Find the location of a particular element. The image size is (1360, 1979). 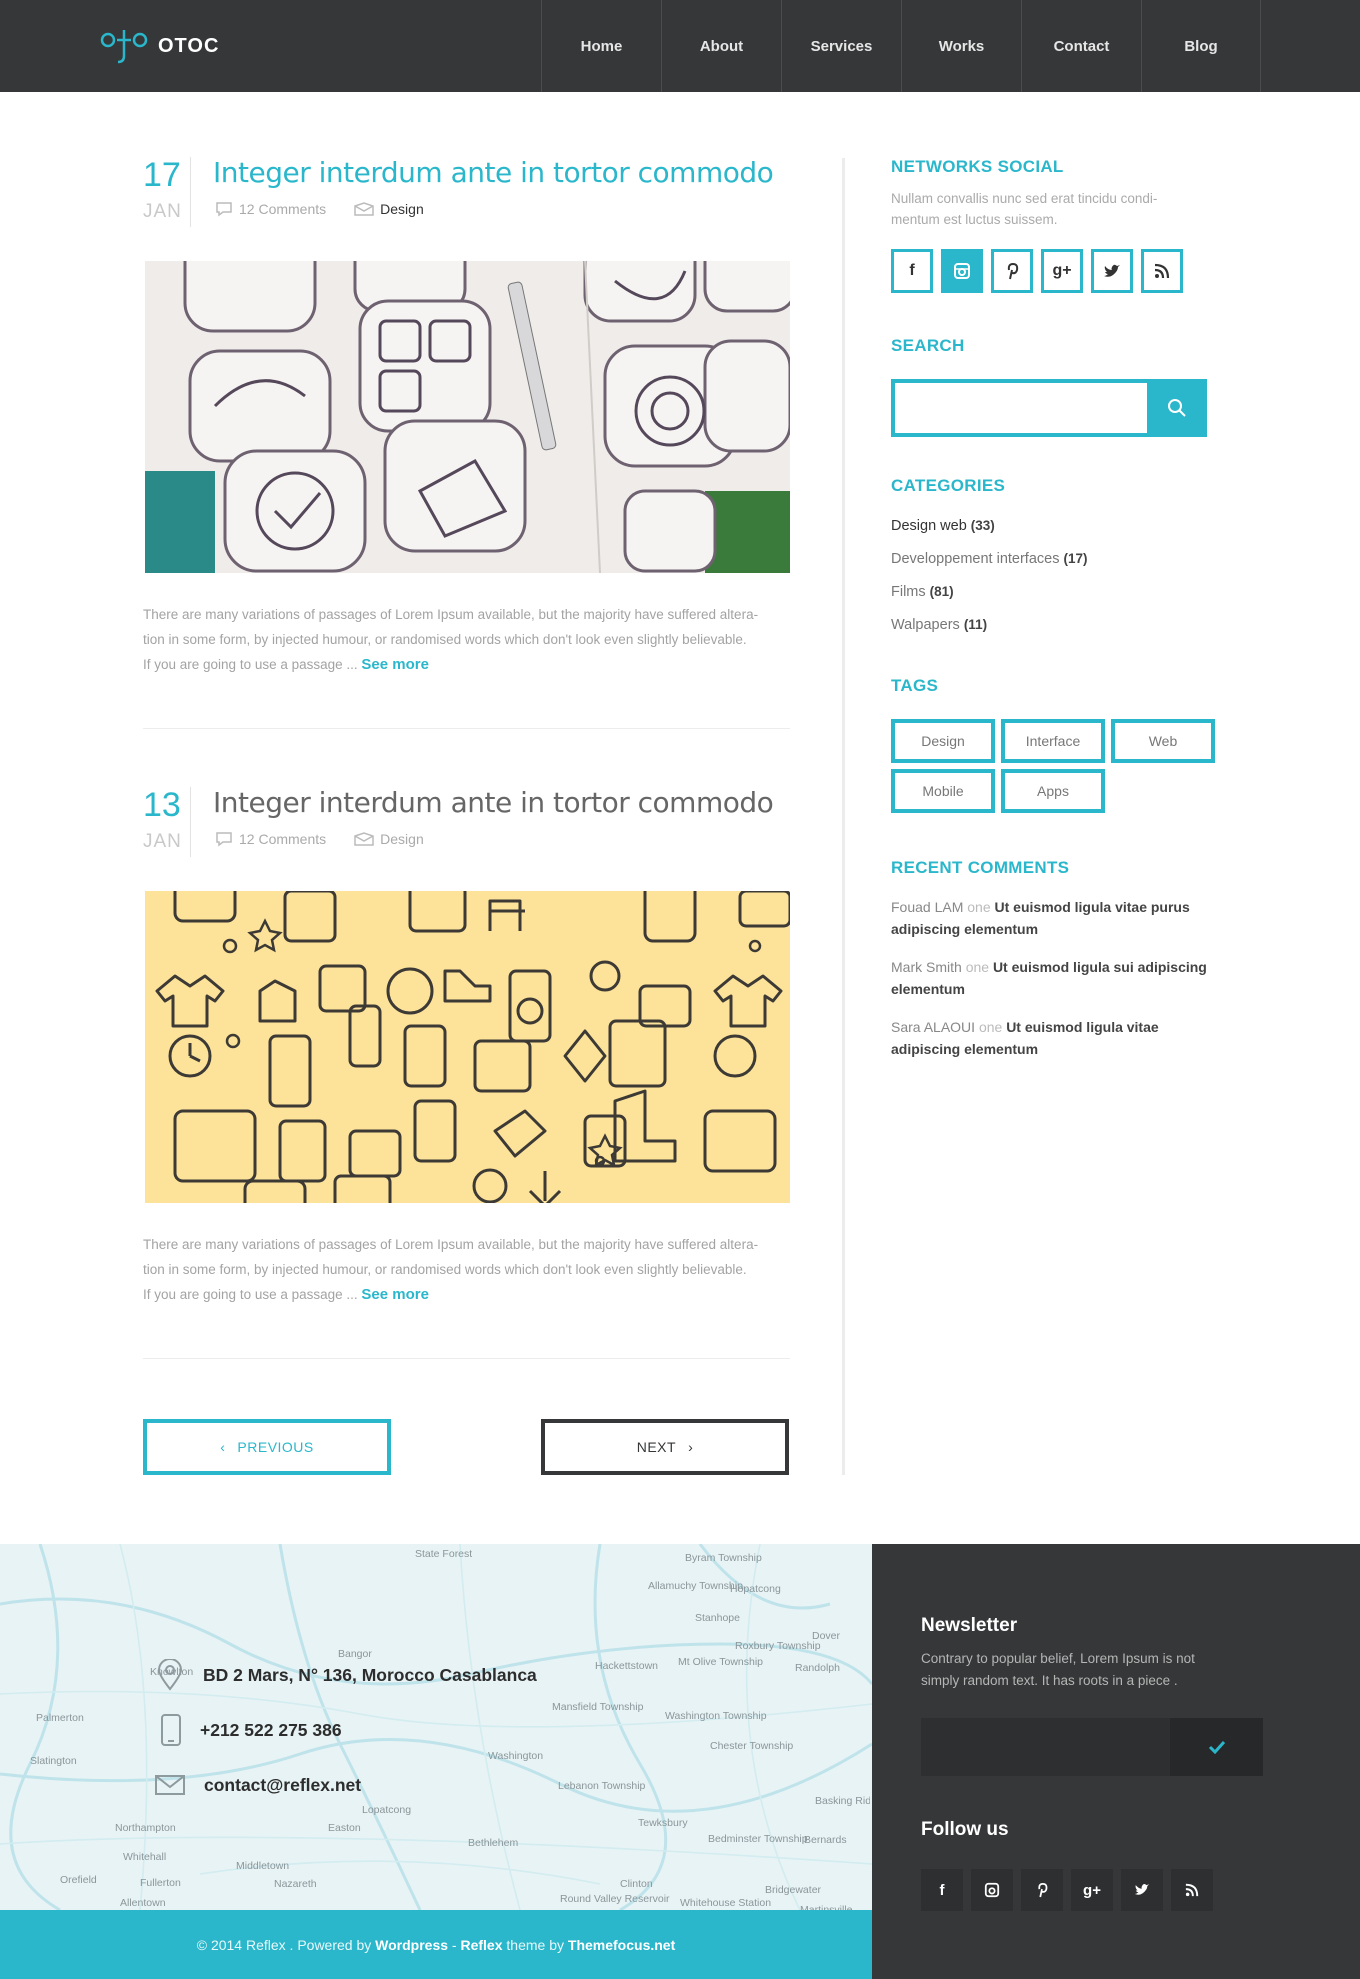

map-place-label: Mansfield Township is located at coordinates (598, 1707).